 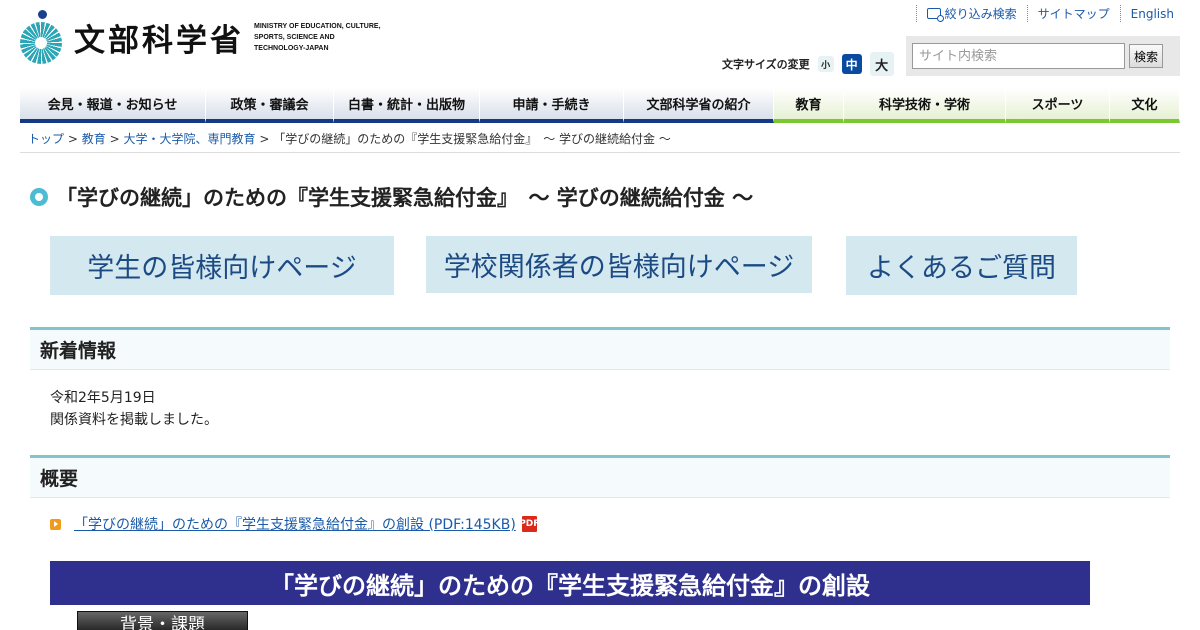 What do you see at coordinates (162, 620) in the screenshot?
I see `background-issues-tag: 背景・課題` at bounding box center [162, 620].